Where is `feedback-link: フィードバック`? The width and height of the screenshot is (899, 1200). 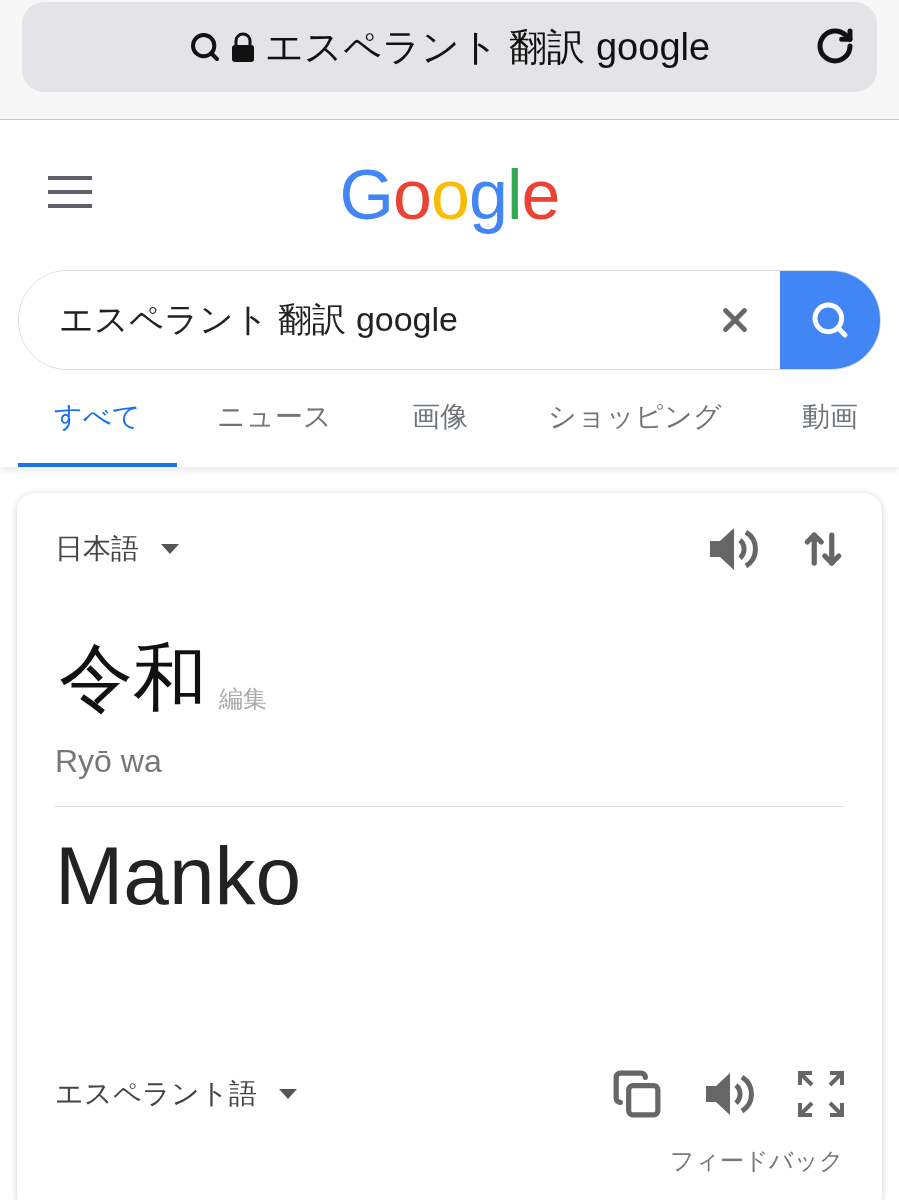
feedback-link: フィードバック is located at coordinates (757, 1161).